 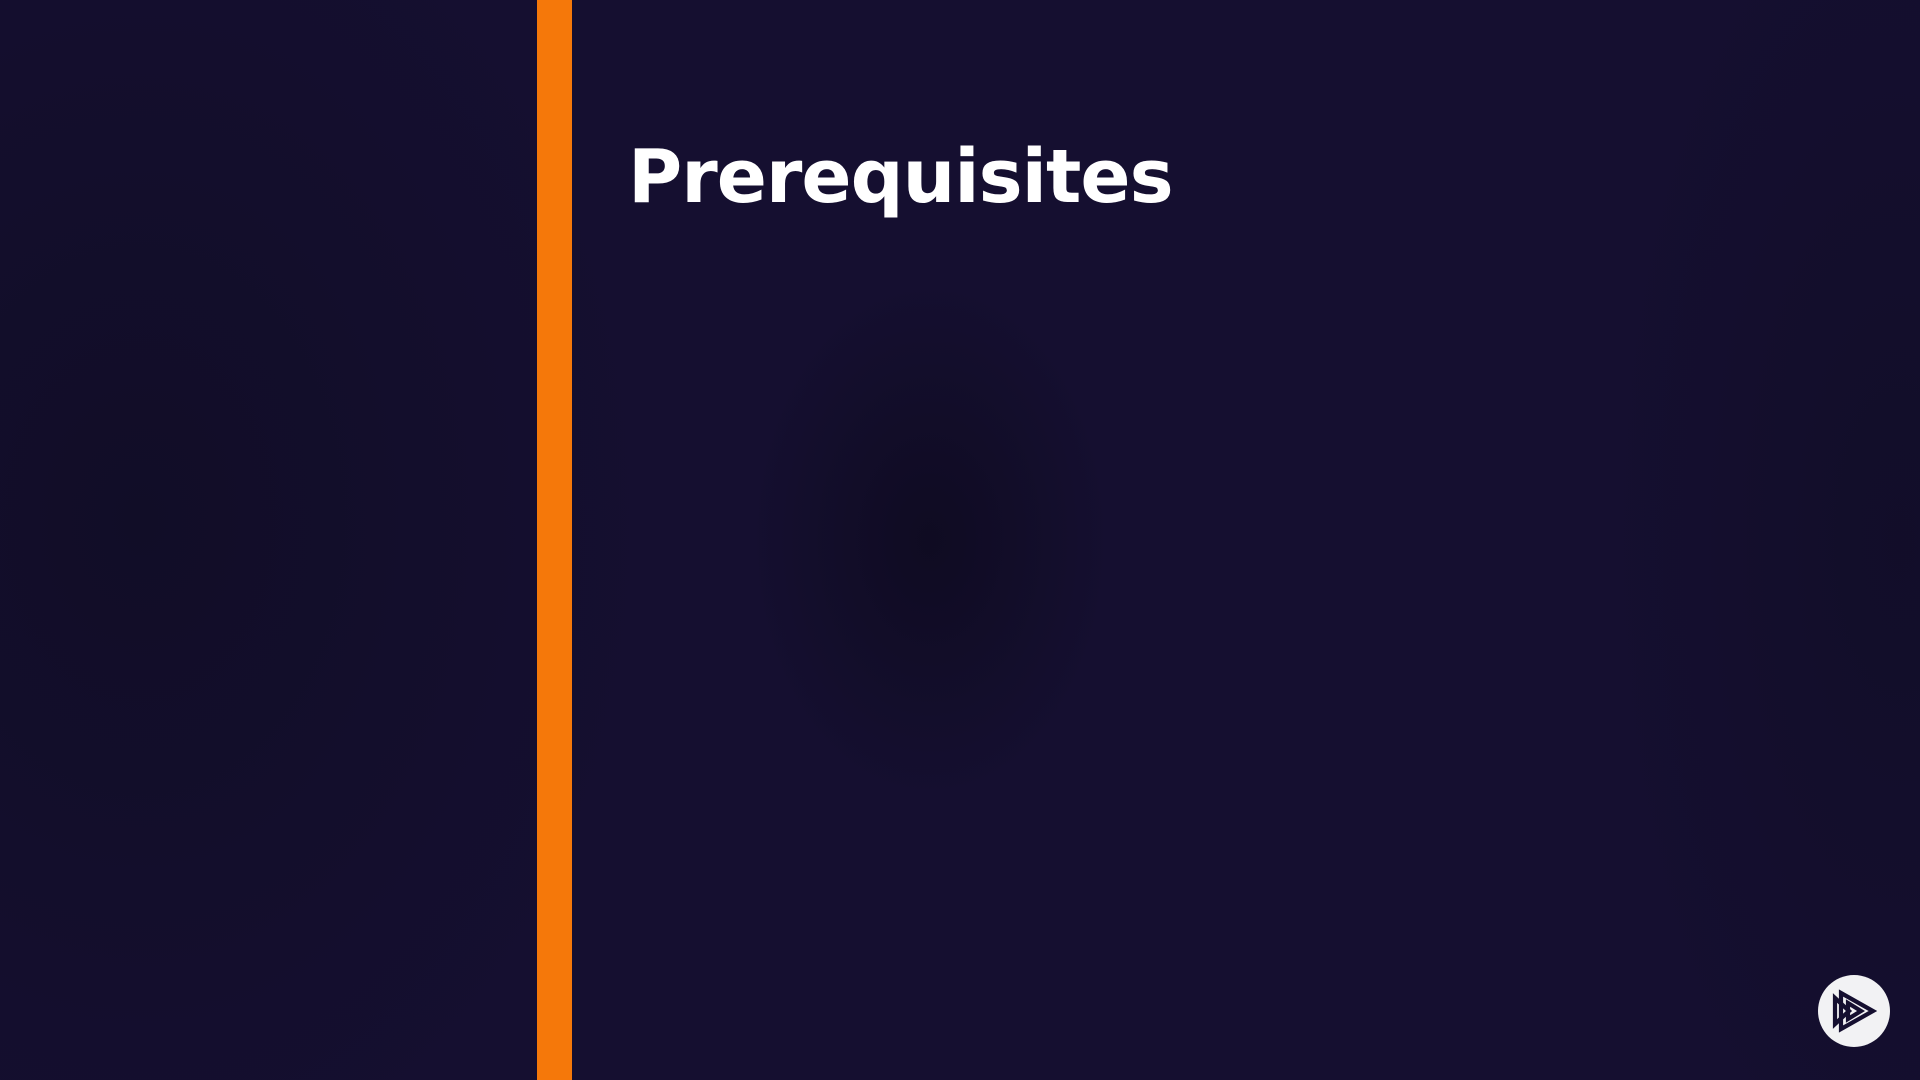 I want to click on slide-title: Prerequisites, so click(x=901, y=177).